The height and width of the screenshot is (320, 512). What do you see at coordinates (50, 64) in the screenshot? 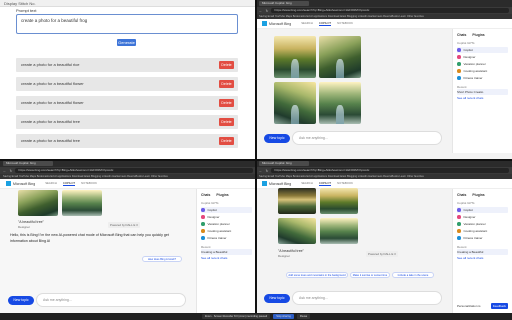
I see `prompt-row-text: create a photo for a beautiful rice` at bounding box center [50, 64].